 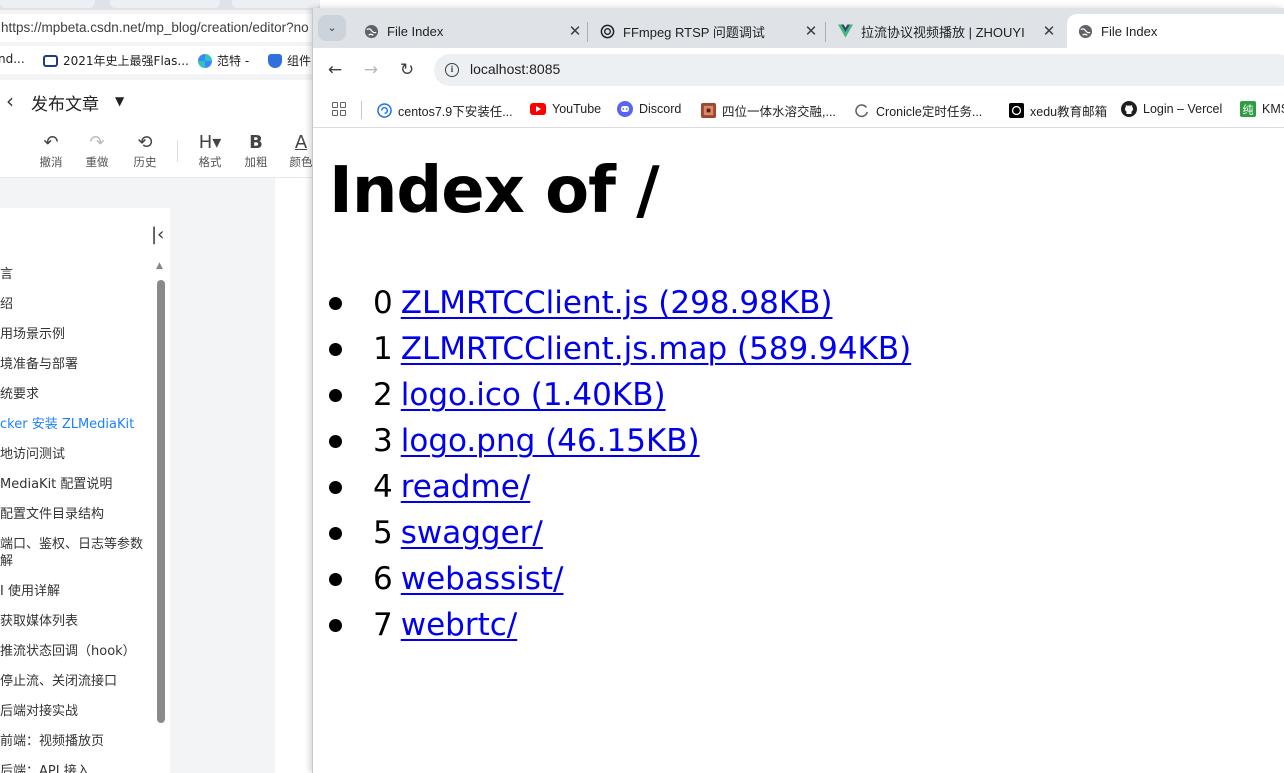 I want to click on site-info-icon: i, so click(x=452, y=70).